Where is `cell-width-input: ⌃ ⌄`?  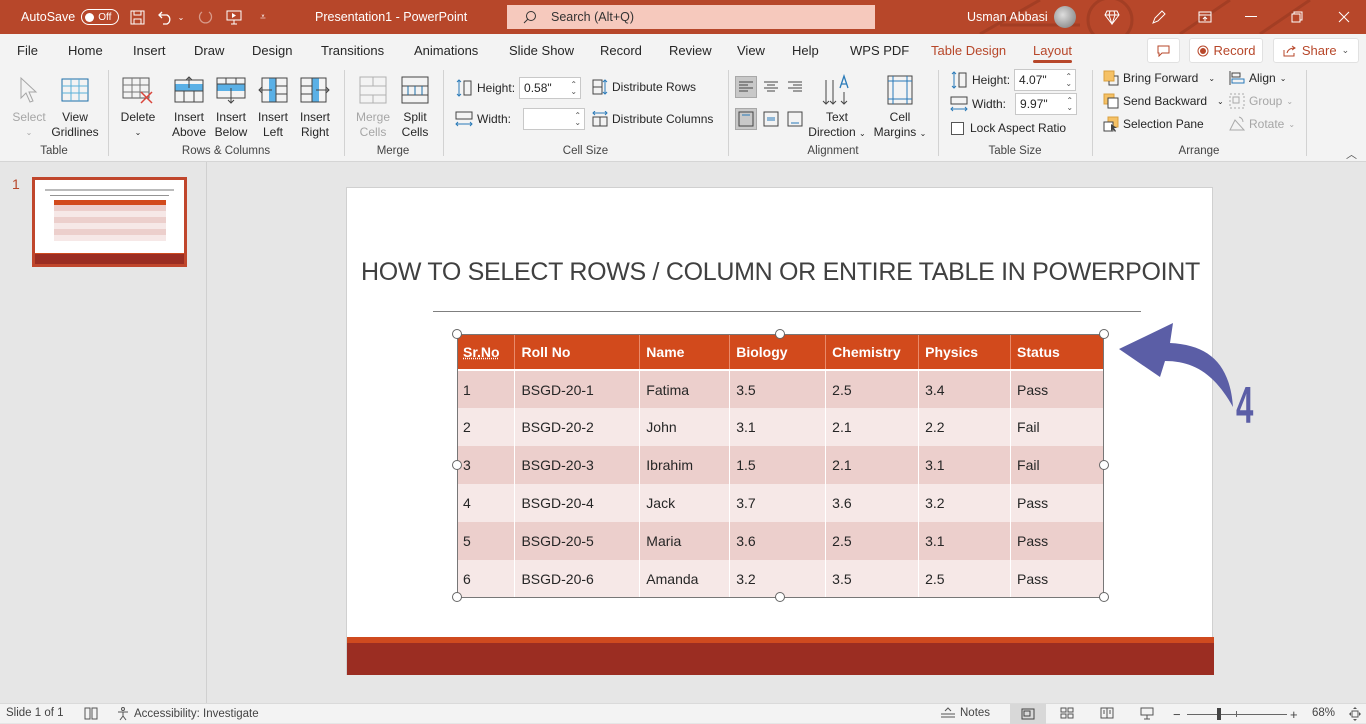 cell-width-input: ⌃ ⌄ is located at coordinates (554, 119).